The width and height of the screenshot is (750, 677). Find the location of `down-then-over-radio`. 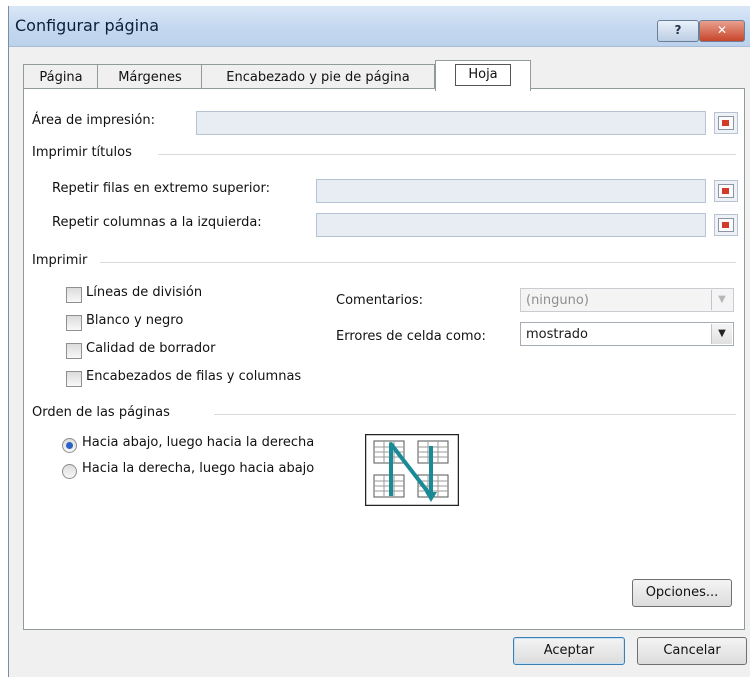

down-then-over-radio is located at coordinates (69, 445).